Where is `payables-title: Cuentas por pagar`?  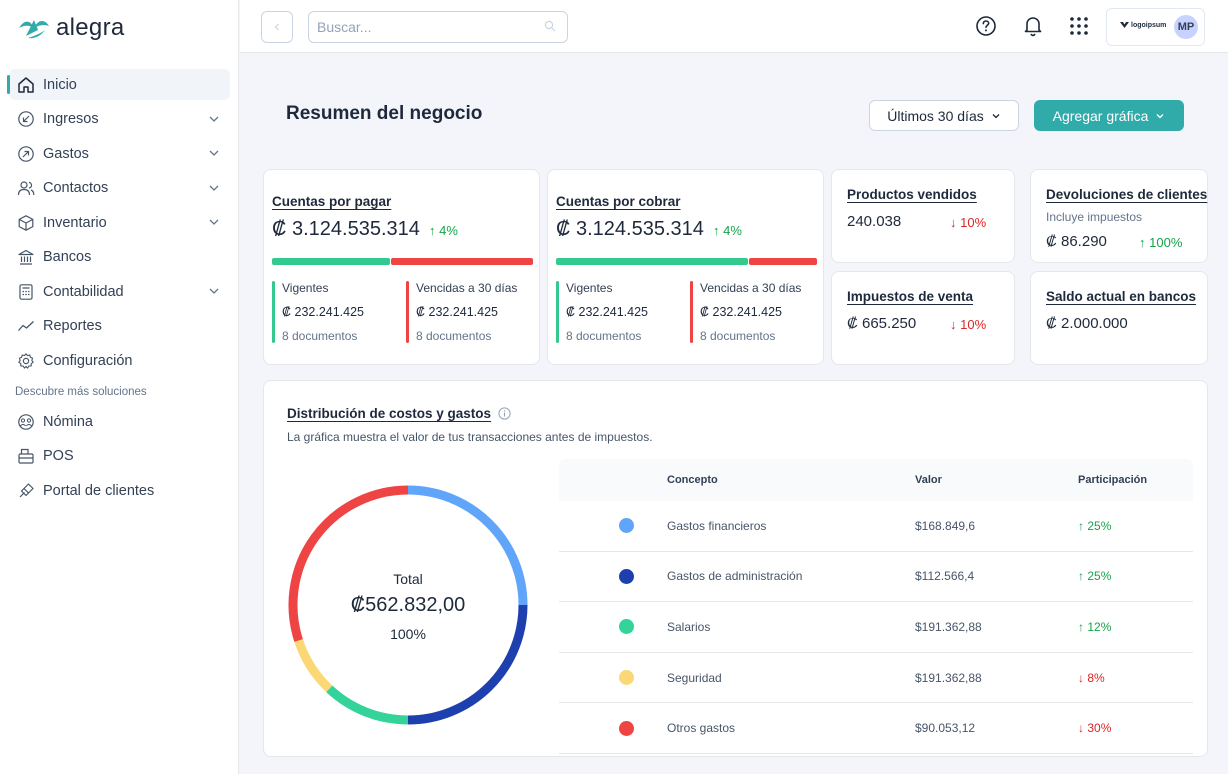
payables-title: Cuentas por pagar is located at coordinates (331, 201).